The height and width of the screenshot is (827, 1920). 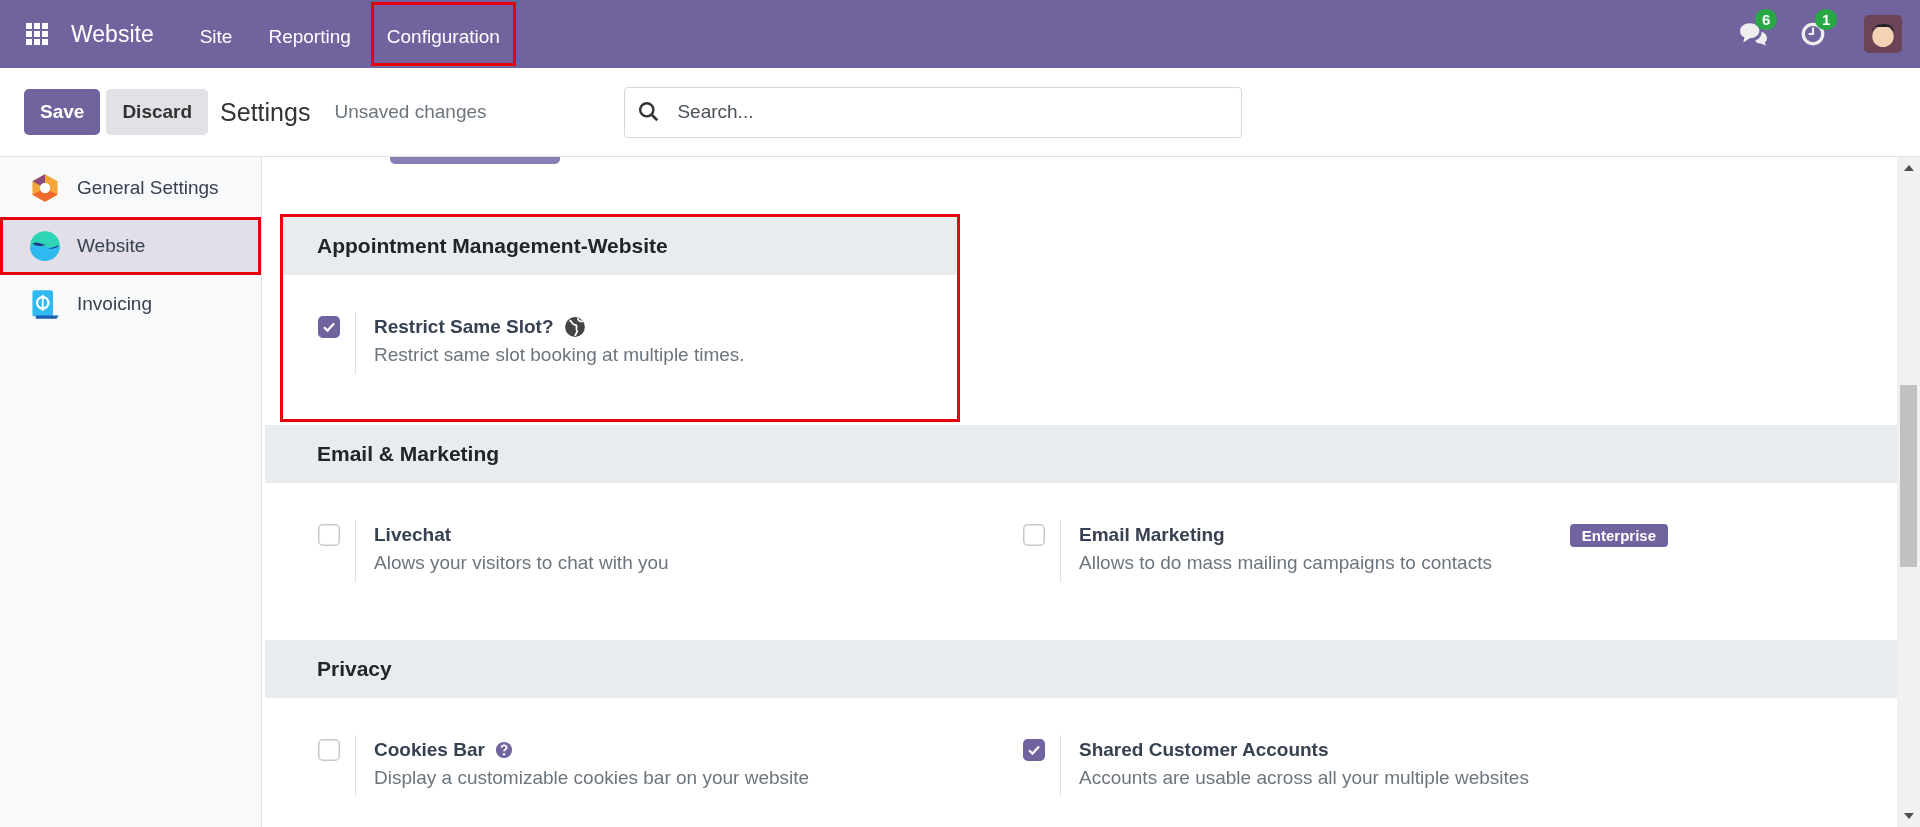 I want to click on notification-badge: 6, so click(x=1766, y=19).